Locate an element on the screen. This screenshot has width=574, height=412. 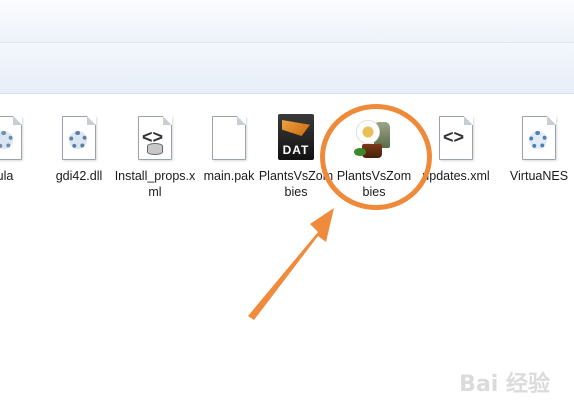
xml-file-icon: <> is located at coordinates (456, 139).